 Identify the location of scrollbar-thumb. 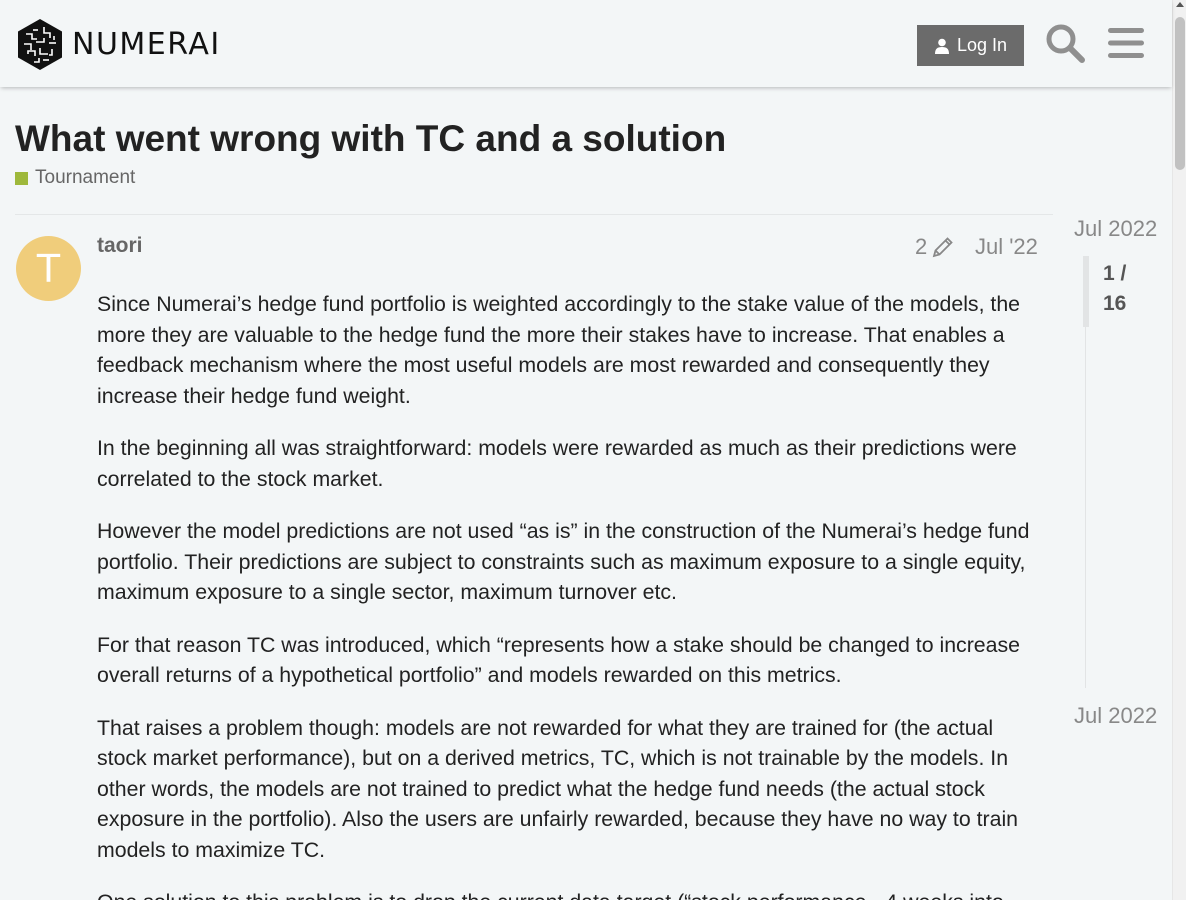
(1180, 93).